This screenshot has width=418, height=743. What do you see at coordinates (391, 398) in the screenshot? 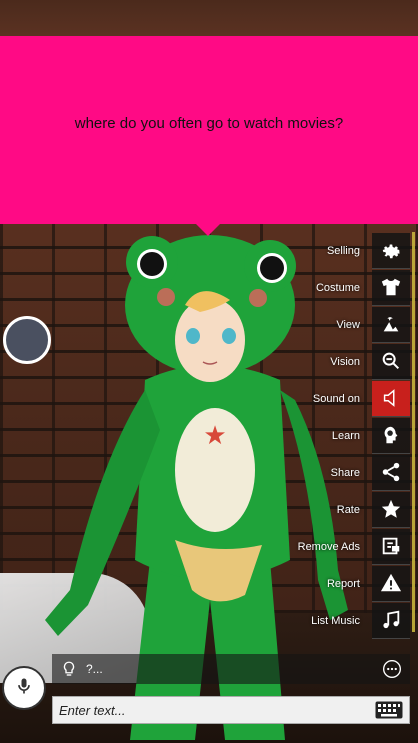
I see `speaker-icon` at bounding box center [391, 398].